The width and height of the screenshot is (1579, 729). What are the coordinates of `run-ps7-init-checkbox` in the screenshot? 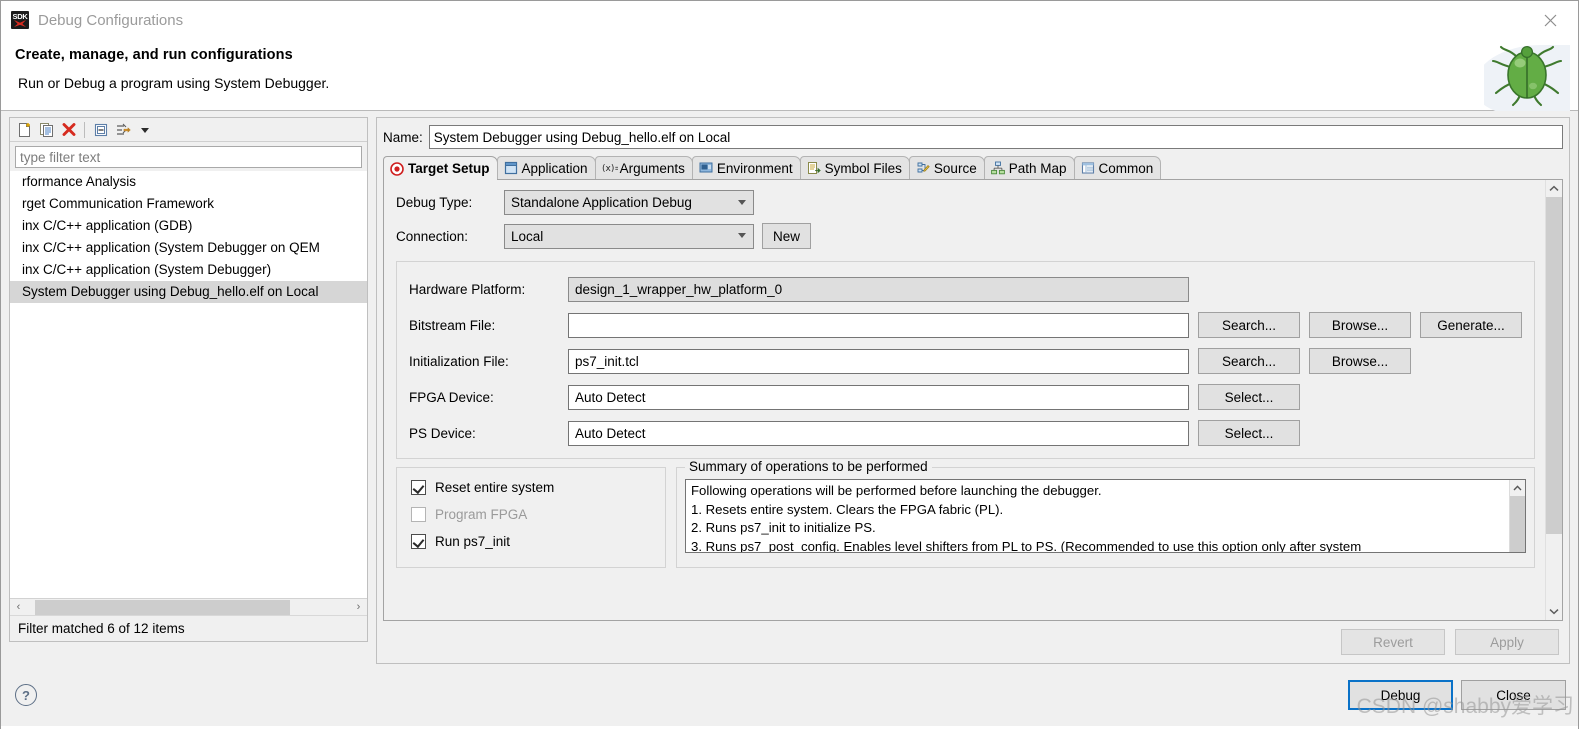 It's located at (418, 541).